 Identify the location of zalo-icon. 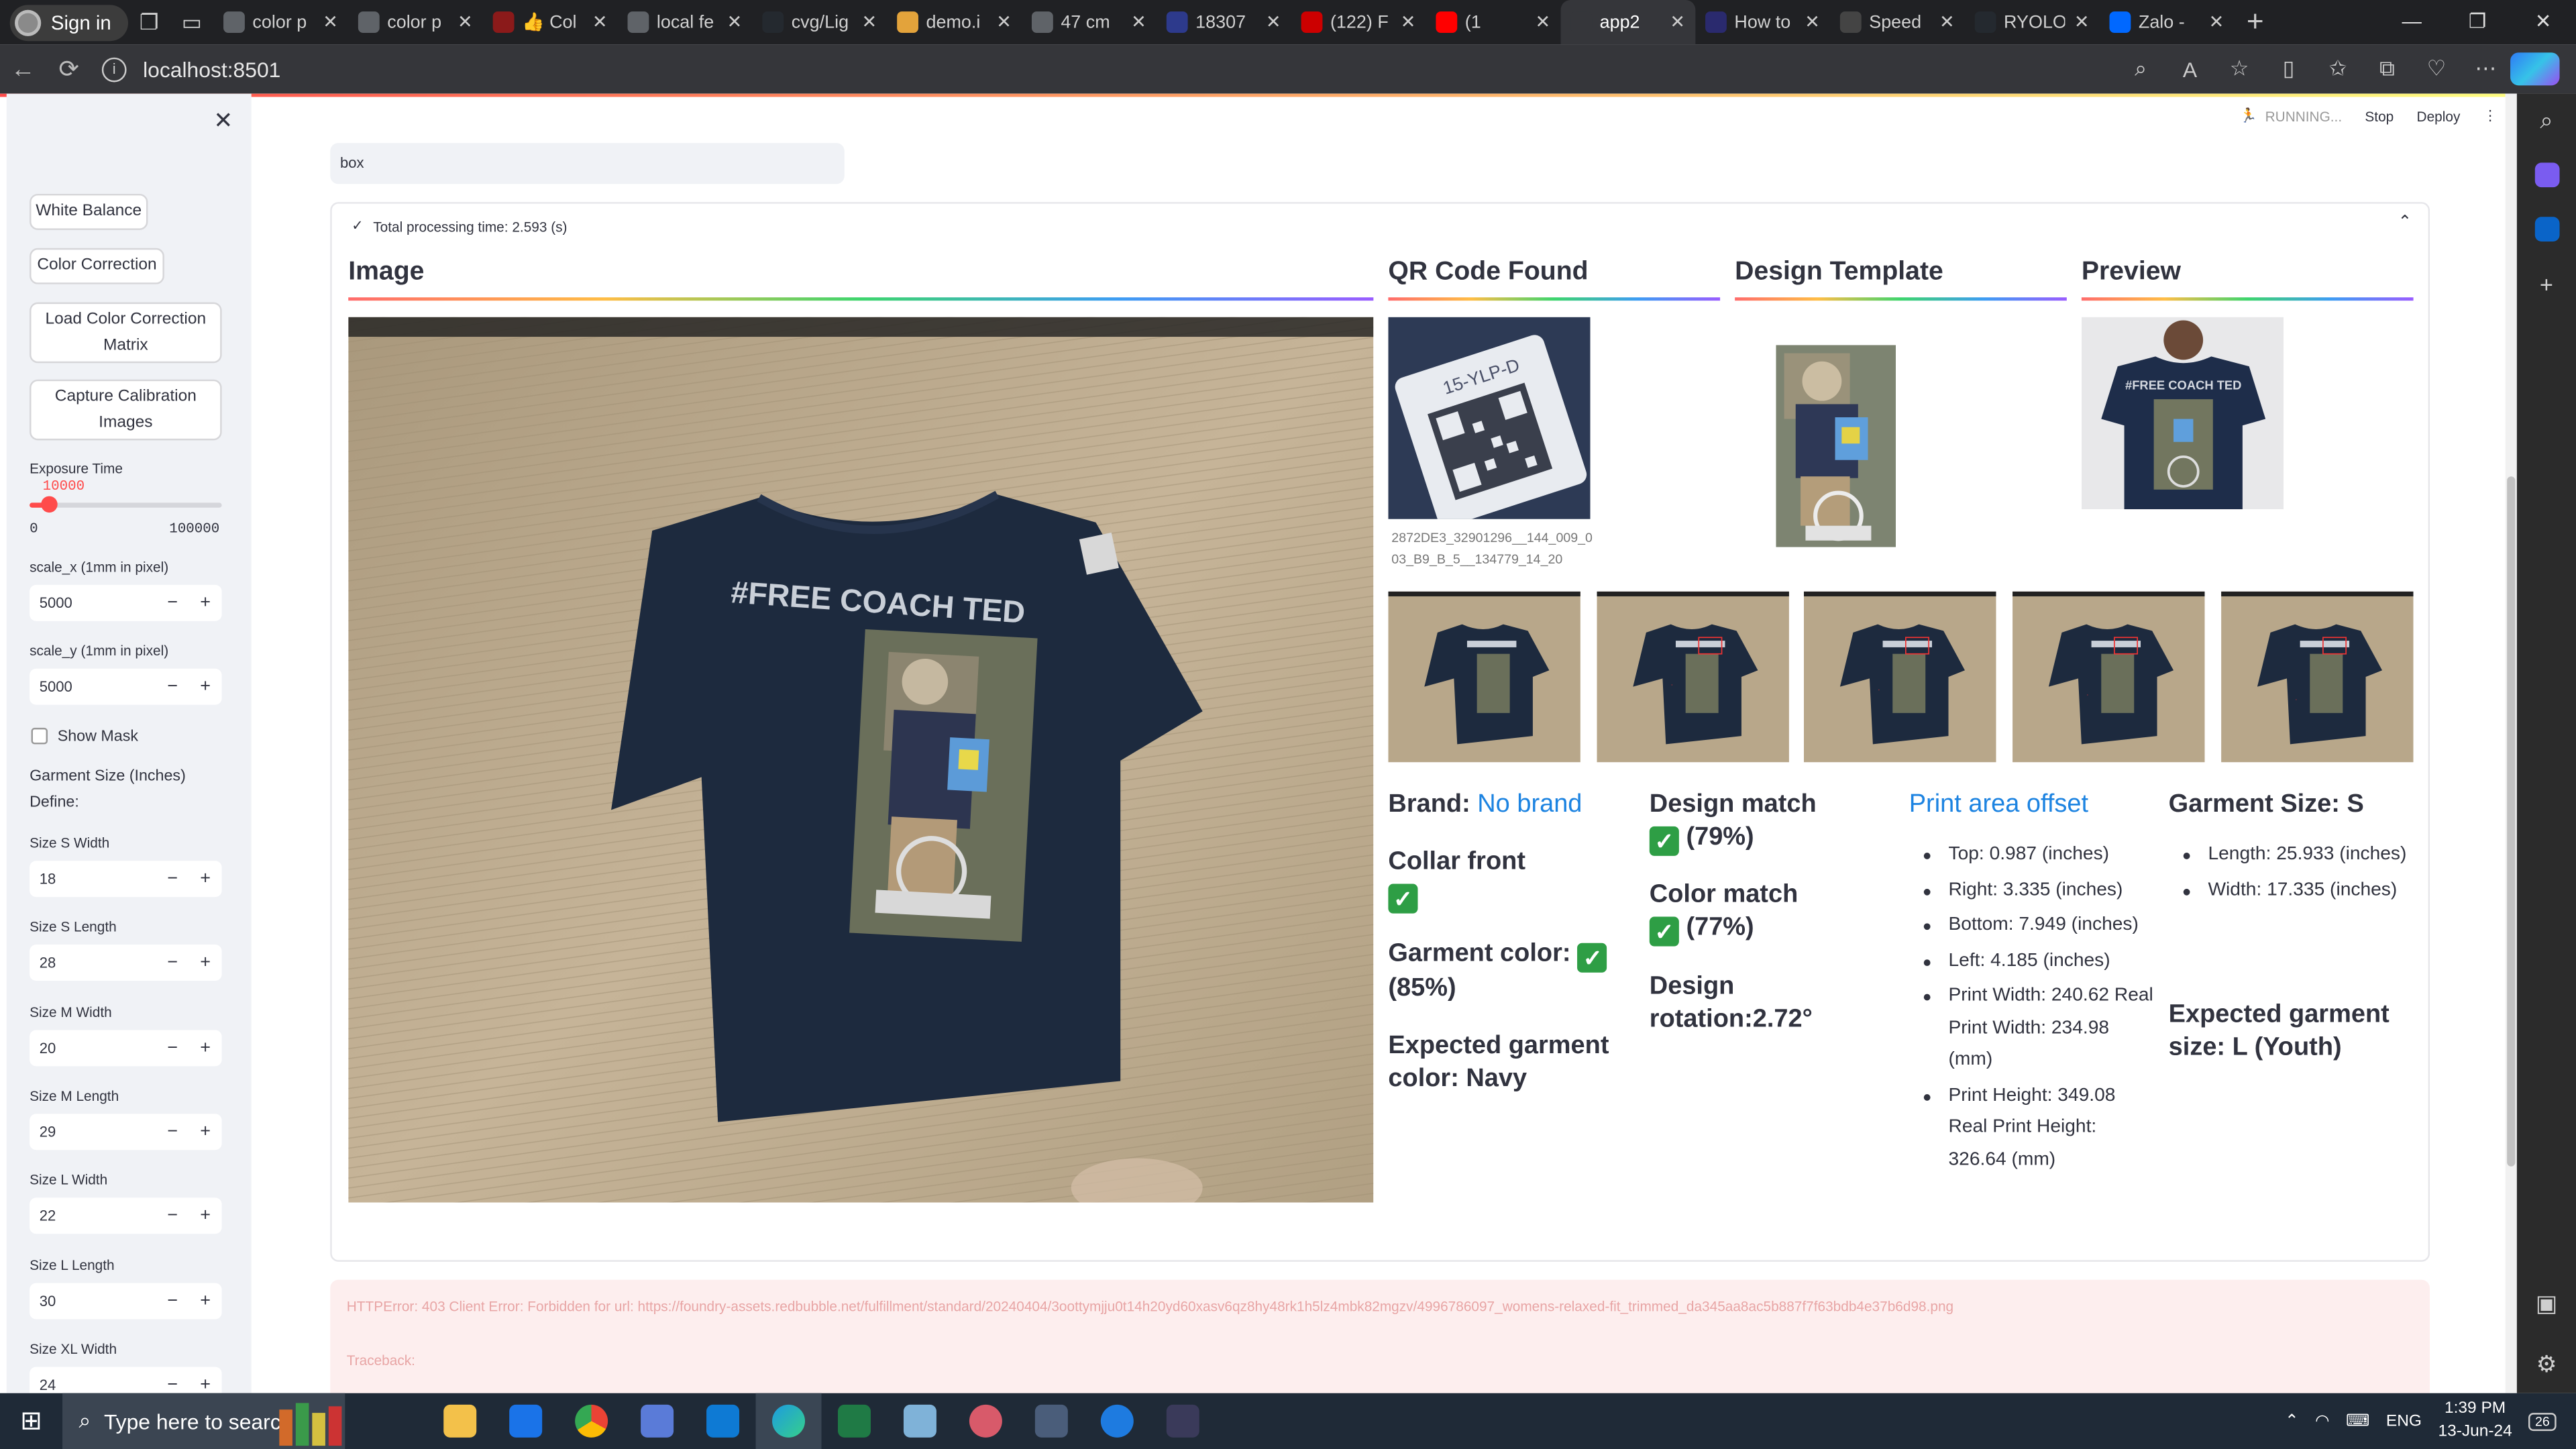
(1117, 1421).